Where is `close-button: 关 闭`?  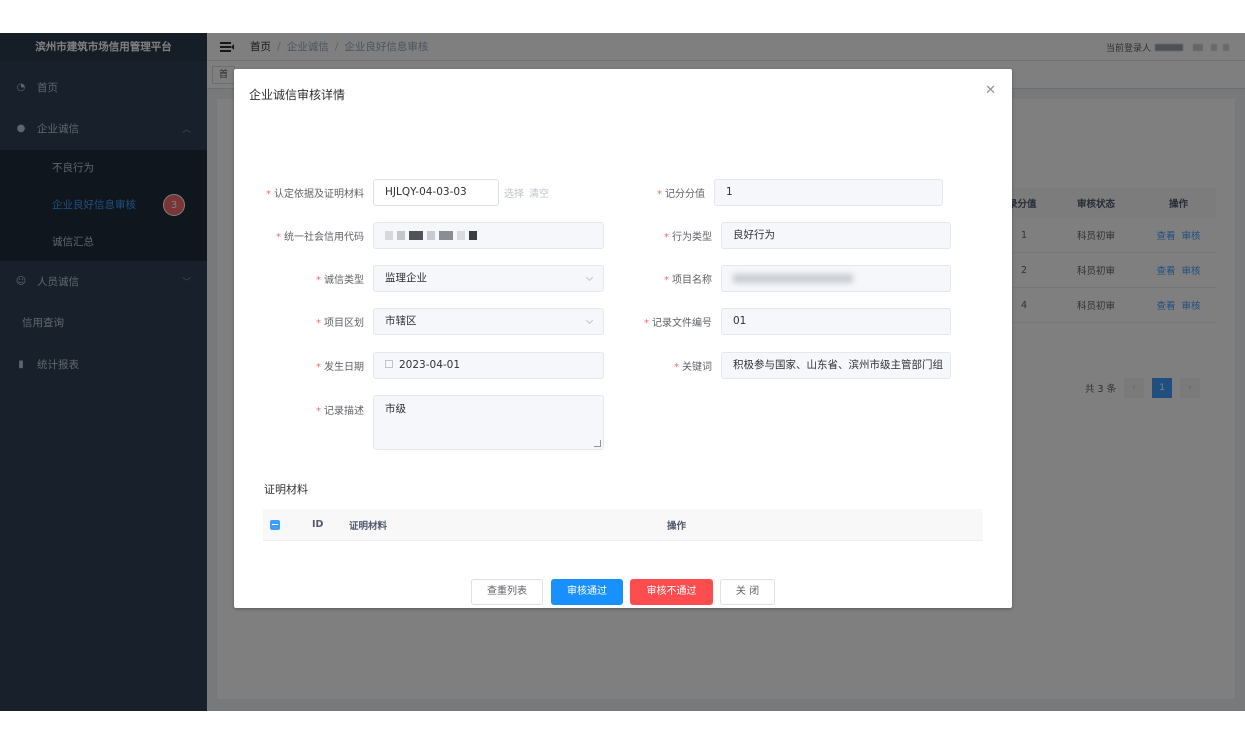
close-button: 关 闭 is located at coordinates (747, 592).